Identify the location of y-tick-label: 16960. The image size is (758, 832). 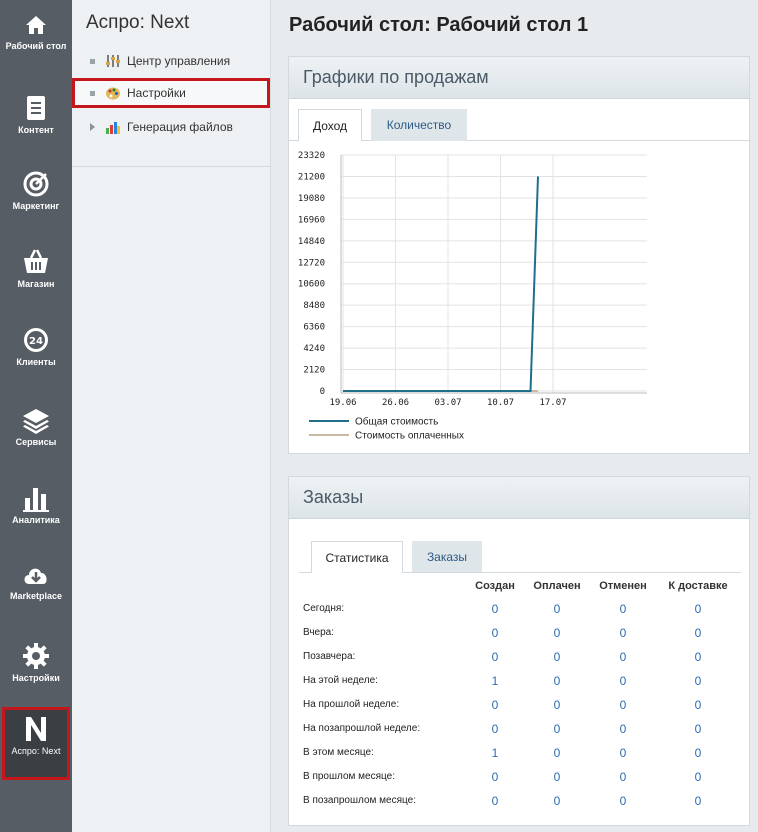
(311, 220).